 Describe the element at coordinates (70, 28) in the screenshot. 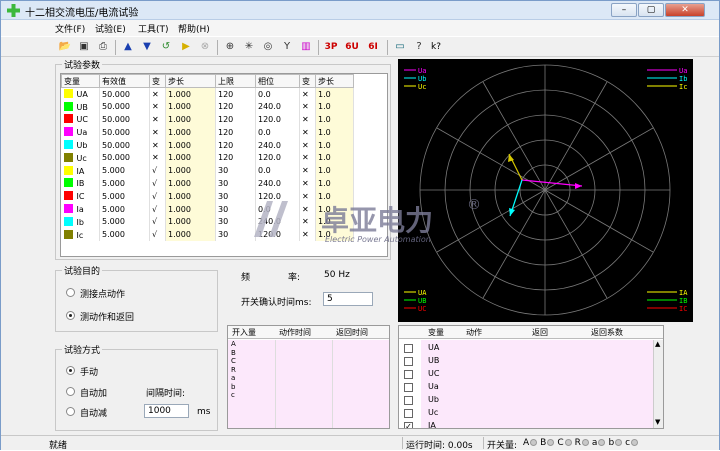

I see `menu-file: 文件(F)` at that location.